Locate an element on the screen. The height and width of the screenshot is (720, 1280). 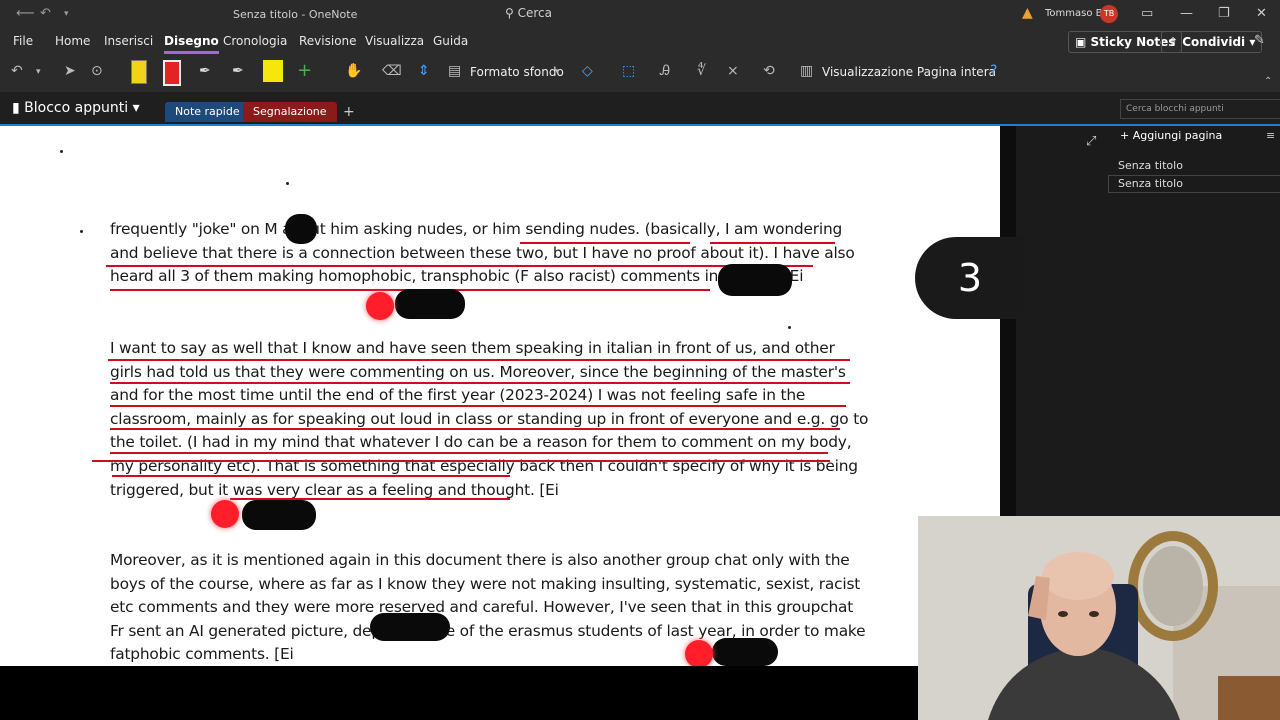
pen-red-icon is located at coordinates (172, 73).